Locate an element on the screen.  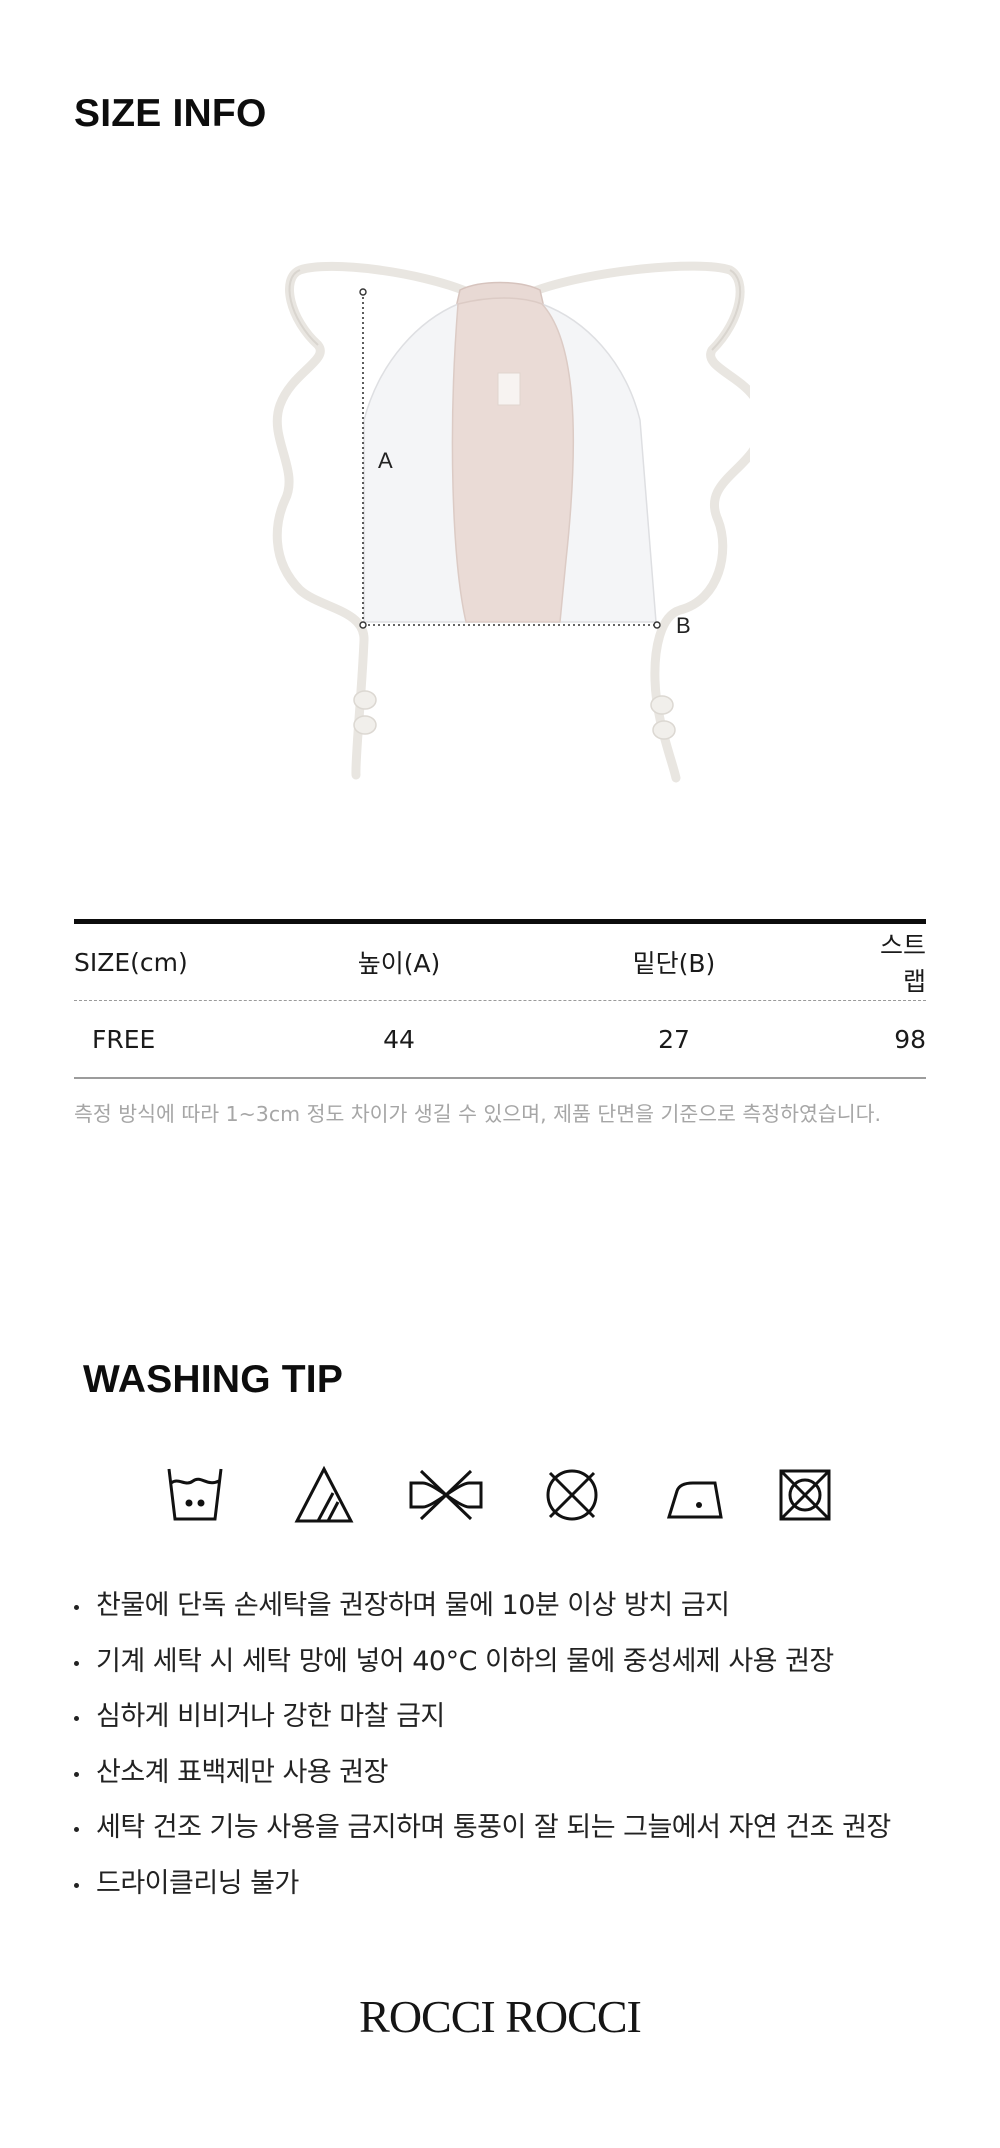
iron-low-heat-icon is located at coordinates (694, 1500).